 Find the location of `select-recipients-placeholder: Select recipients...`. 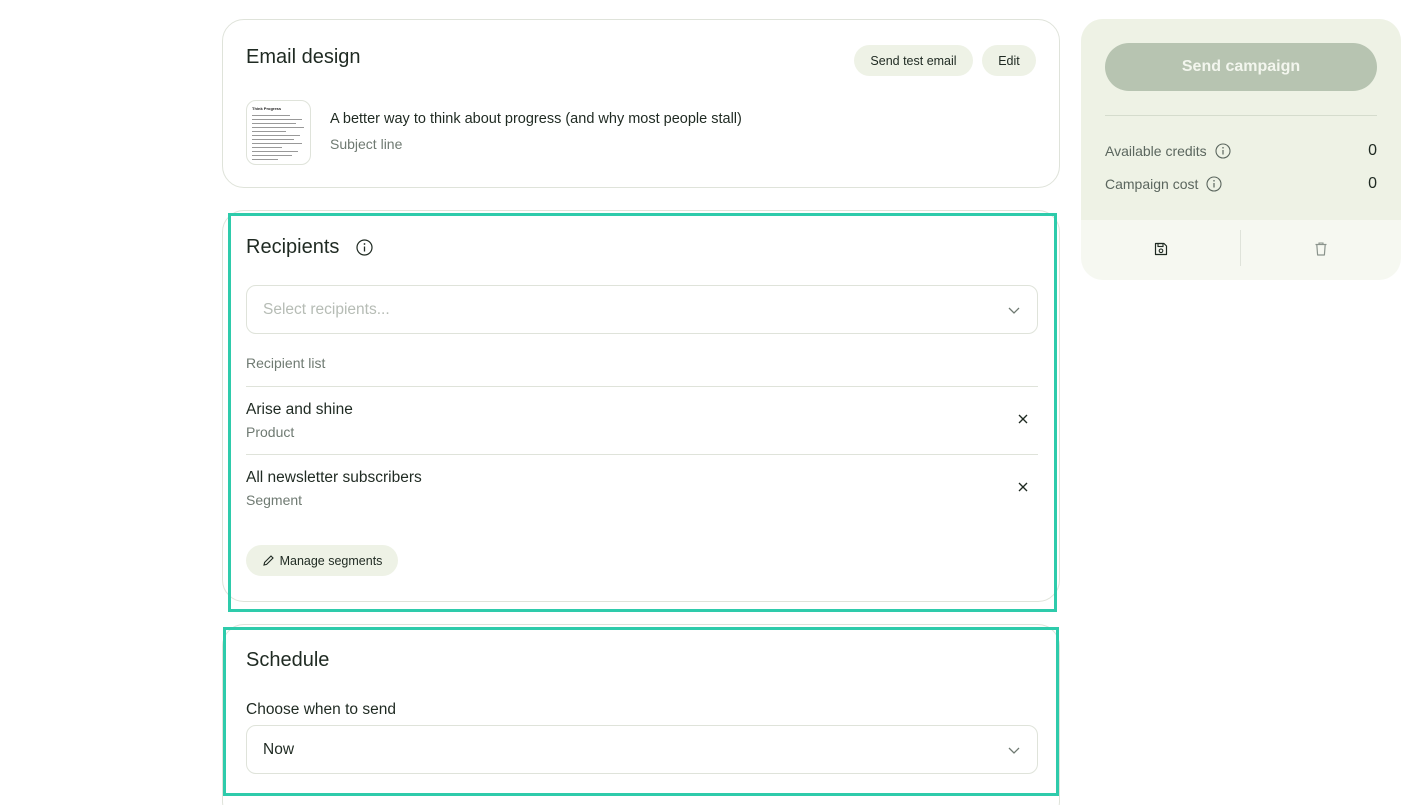

select-recipients-placeholder: Select recipients... is located at coordinates (326, 309).